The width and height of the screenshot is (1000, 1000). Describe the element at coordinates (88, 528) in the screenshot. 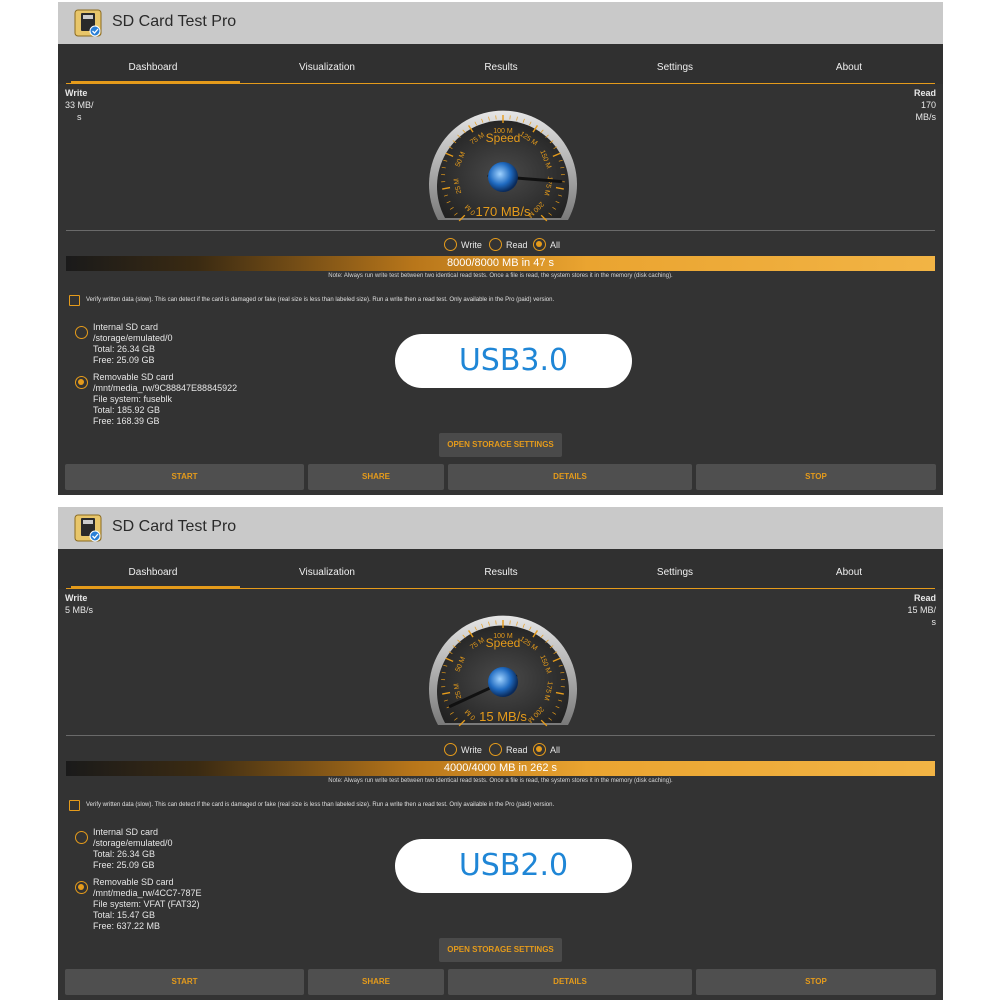

I see `sd-card-icon` at that location.